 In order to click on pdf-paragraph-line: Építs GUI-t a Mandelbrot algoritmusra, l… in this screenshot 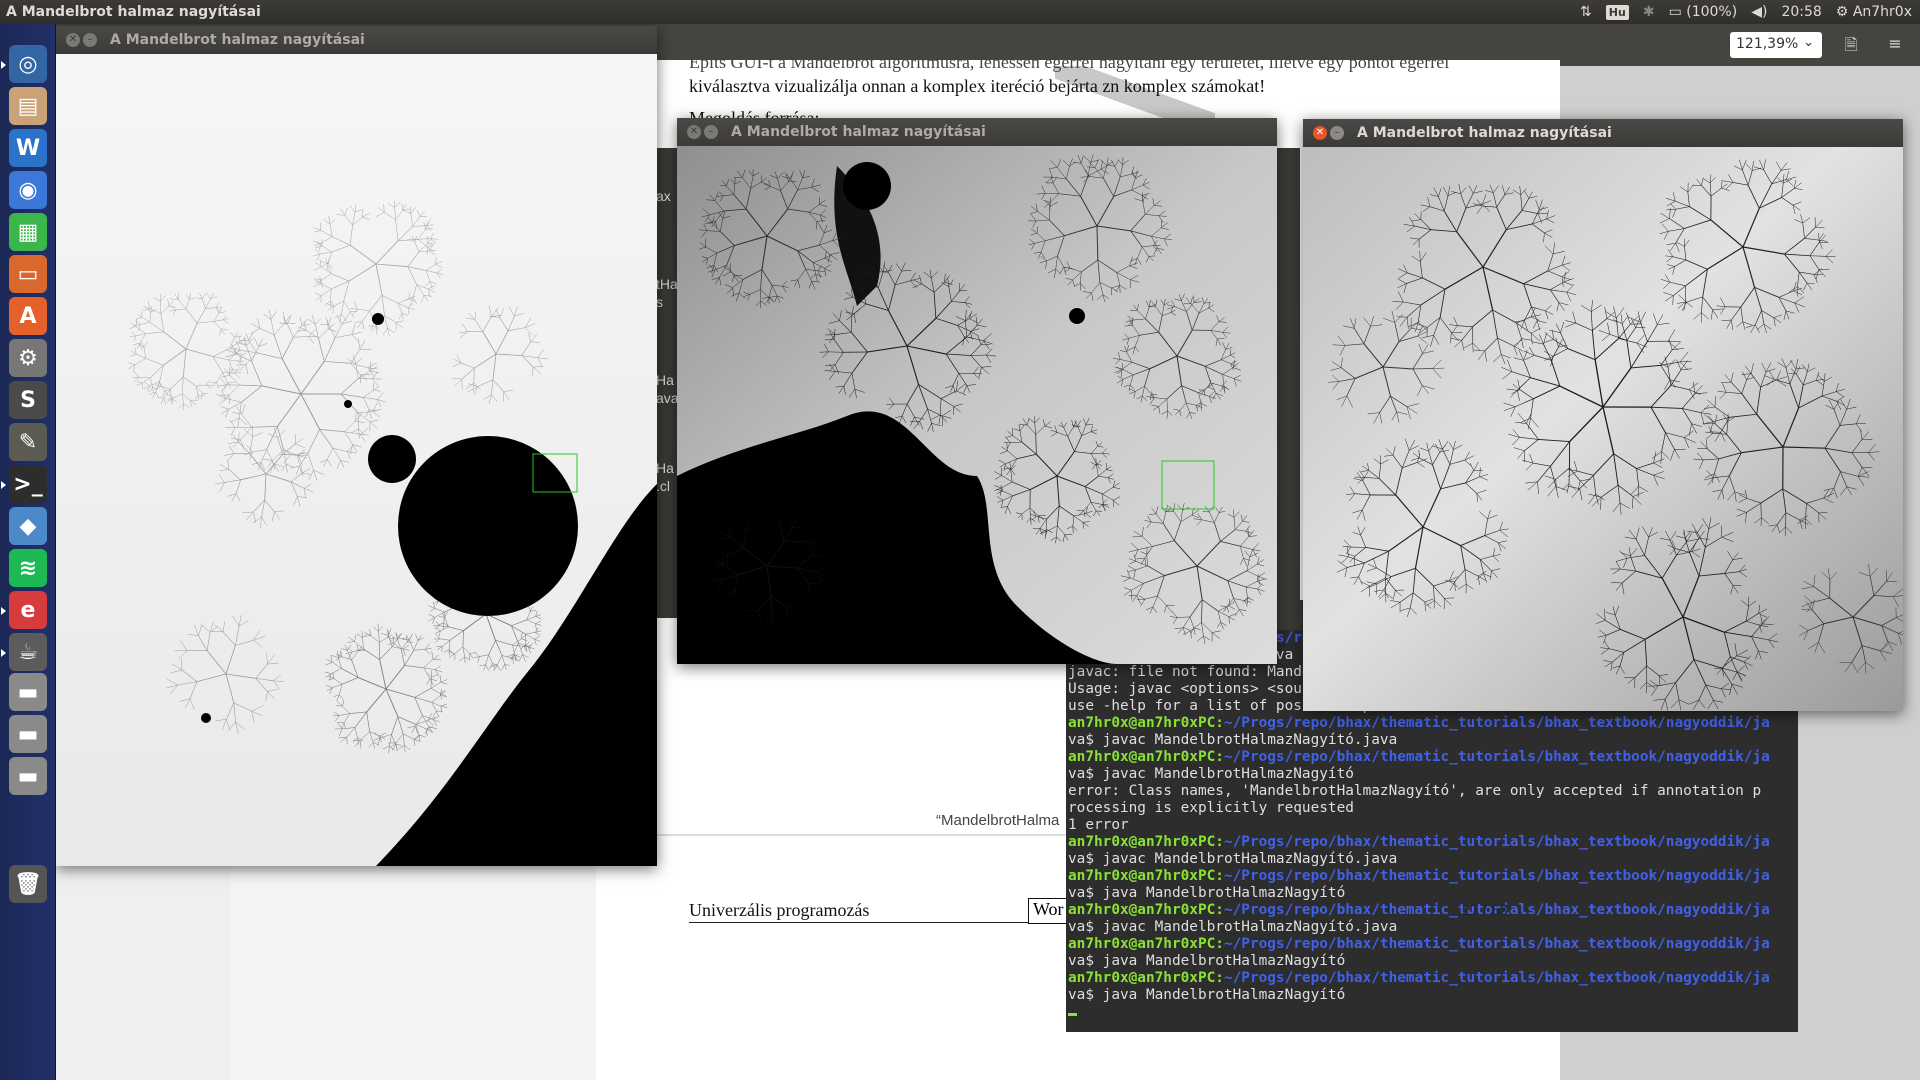, I will do `click(1069, 62)`.